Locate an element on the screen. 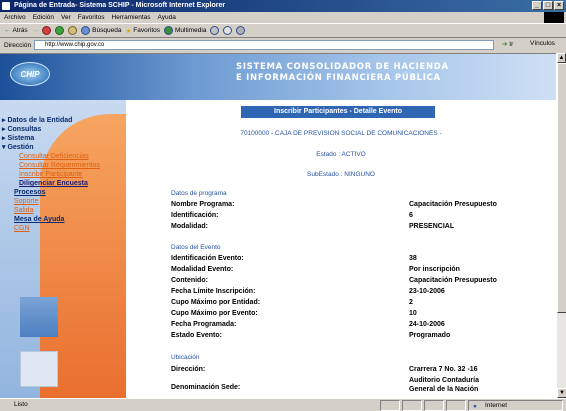  field-row: Cupo Máximo por Evento: 10 is located at coordinates (294, 313).